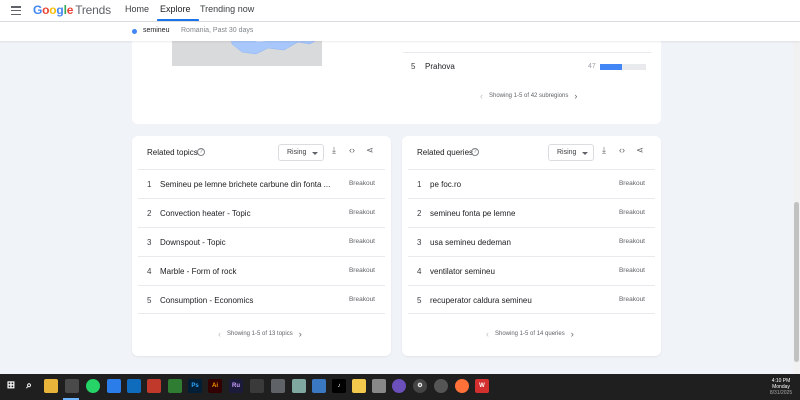 Image resolution: width=800 pixels, height=400 pixels. I want to click on google-trends-logo: Google Trends, so click(72, 10).